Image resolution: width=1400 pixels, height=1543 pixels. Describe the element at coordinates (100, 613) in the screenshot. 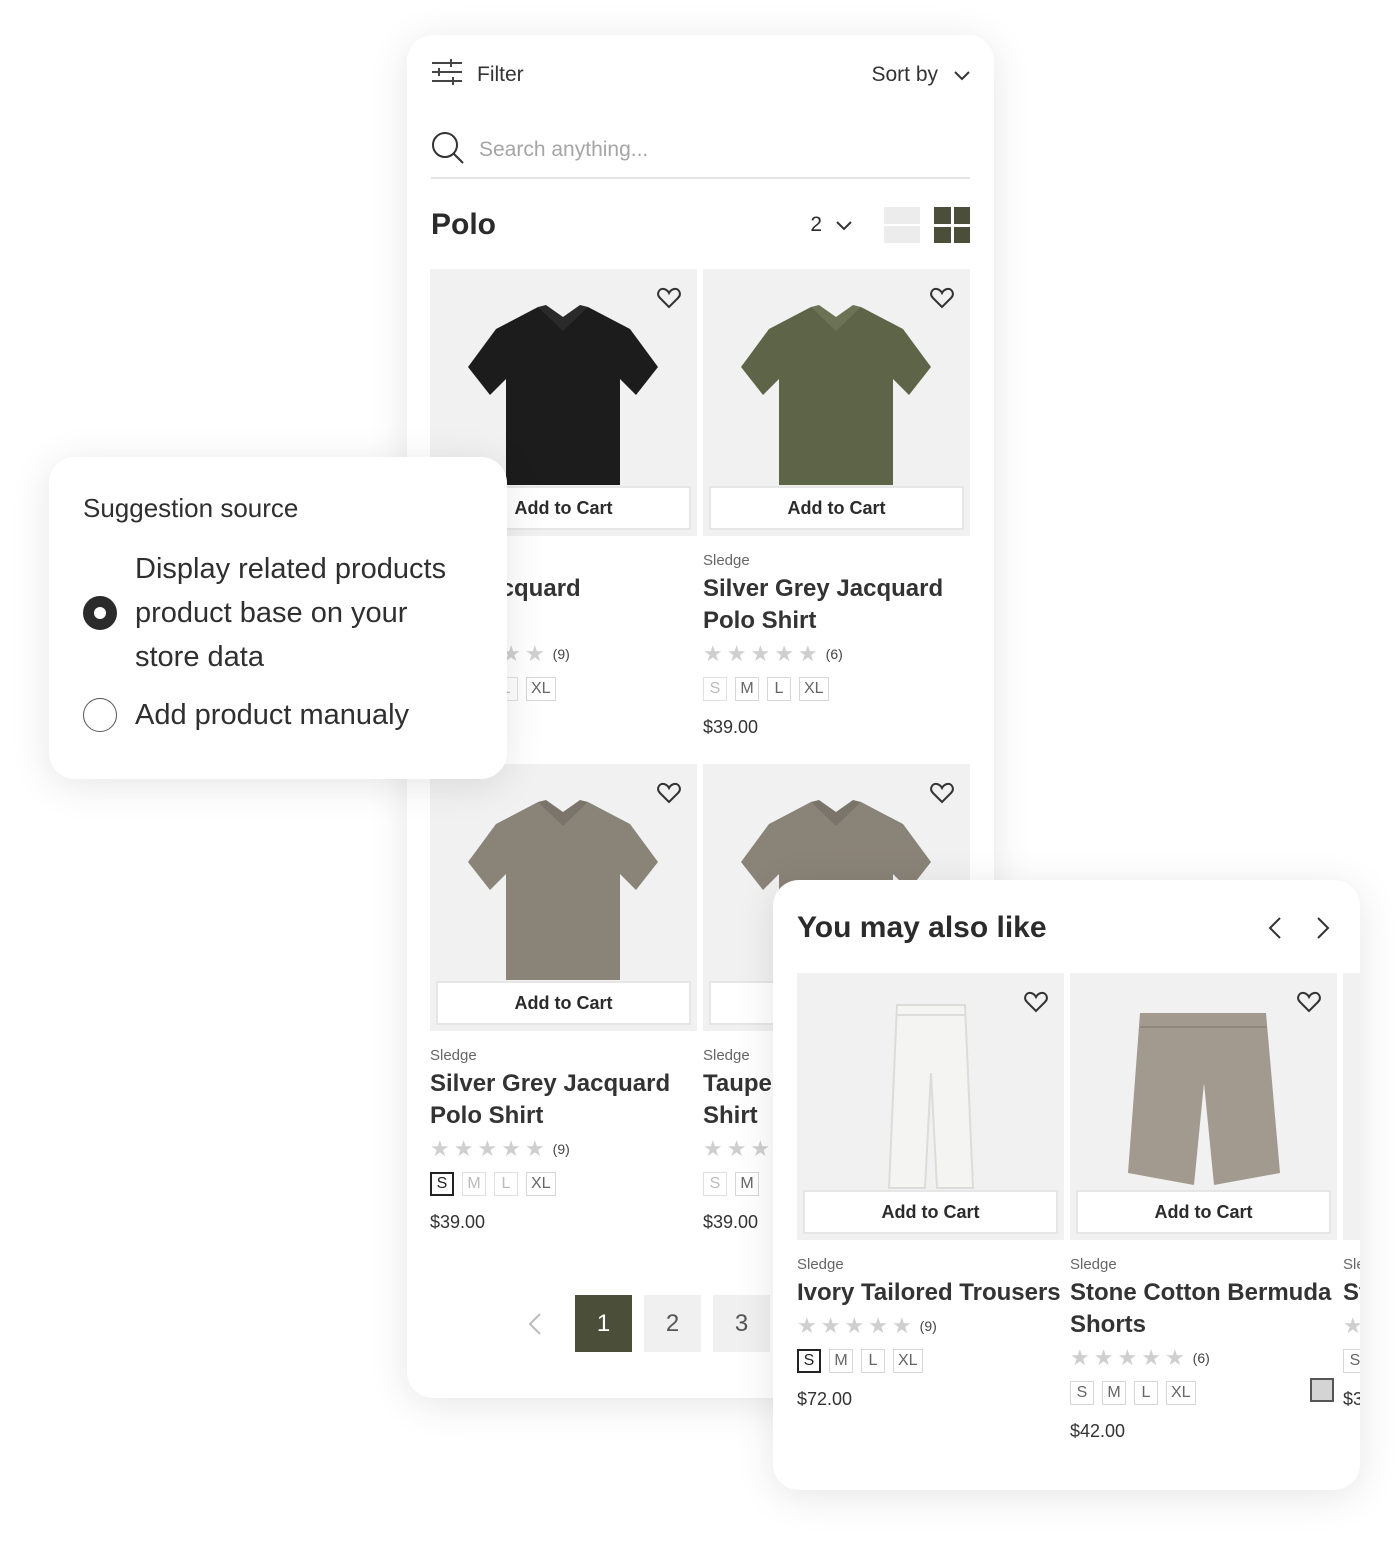

I see `radio-selected` at that location.